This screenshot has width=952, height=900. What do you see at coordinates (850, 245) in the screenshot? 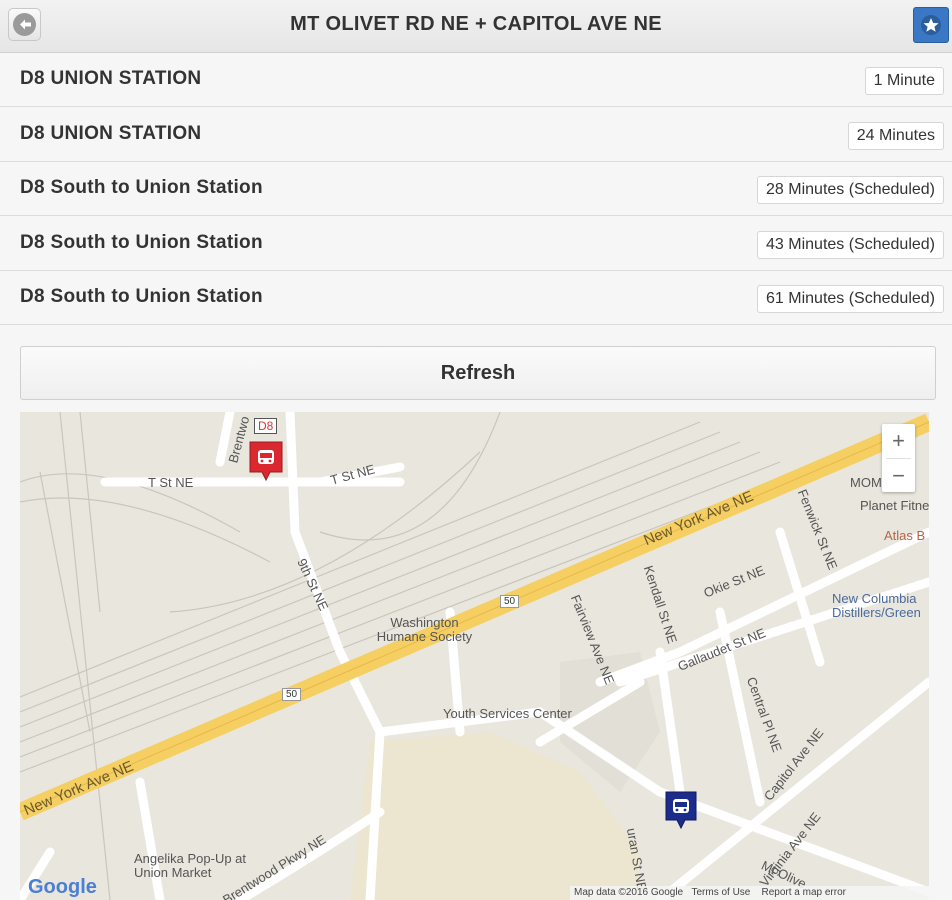
I see `arrival-time-badge: 43 Minutes (Scheduled)` at bounding box center [850, 245].